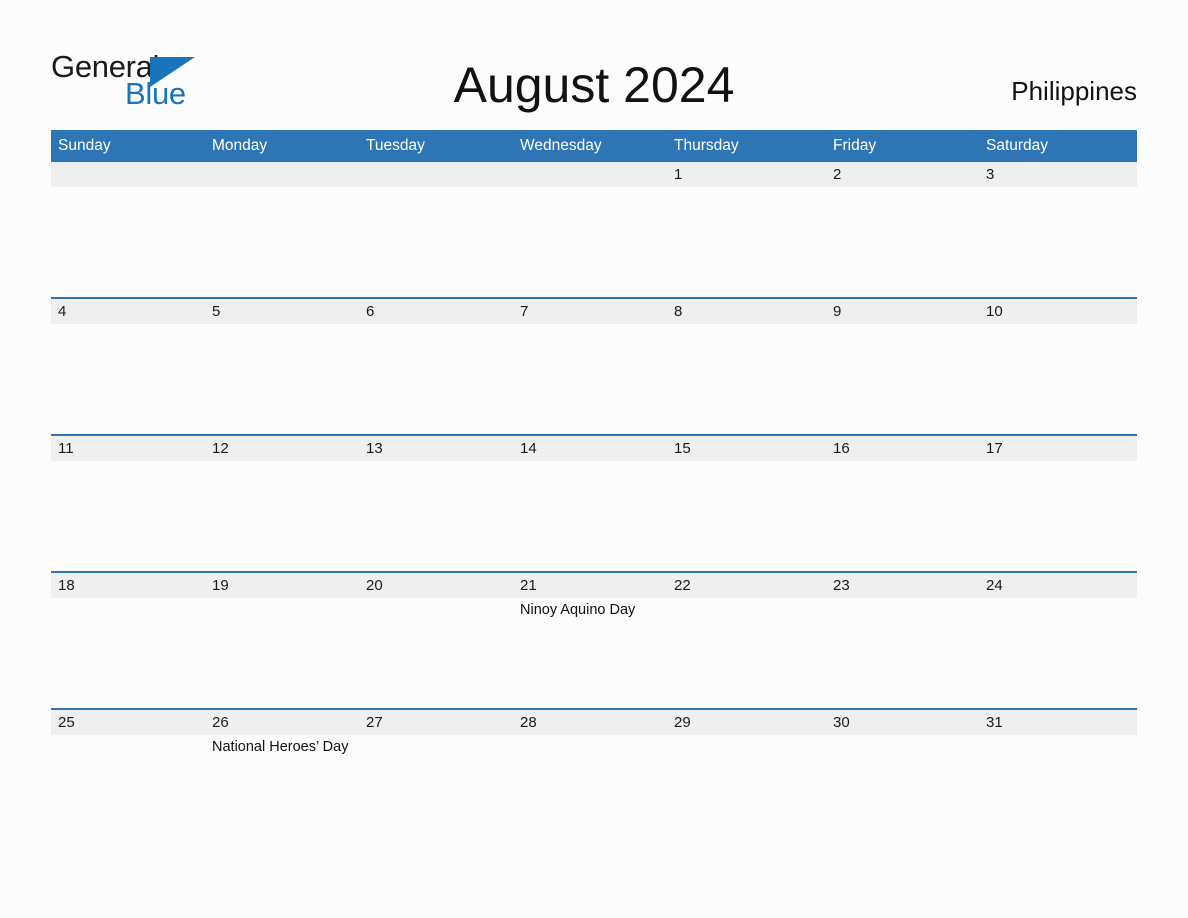 This screenshot has width=1188, height=918. Describe the element at coordinates (902, 311) in the screenshot. I see `day-number: 9` at that location.